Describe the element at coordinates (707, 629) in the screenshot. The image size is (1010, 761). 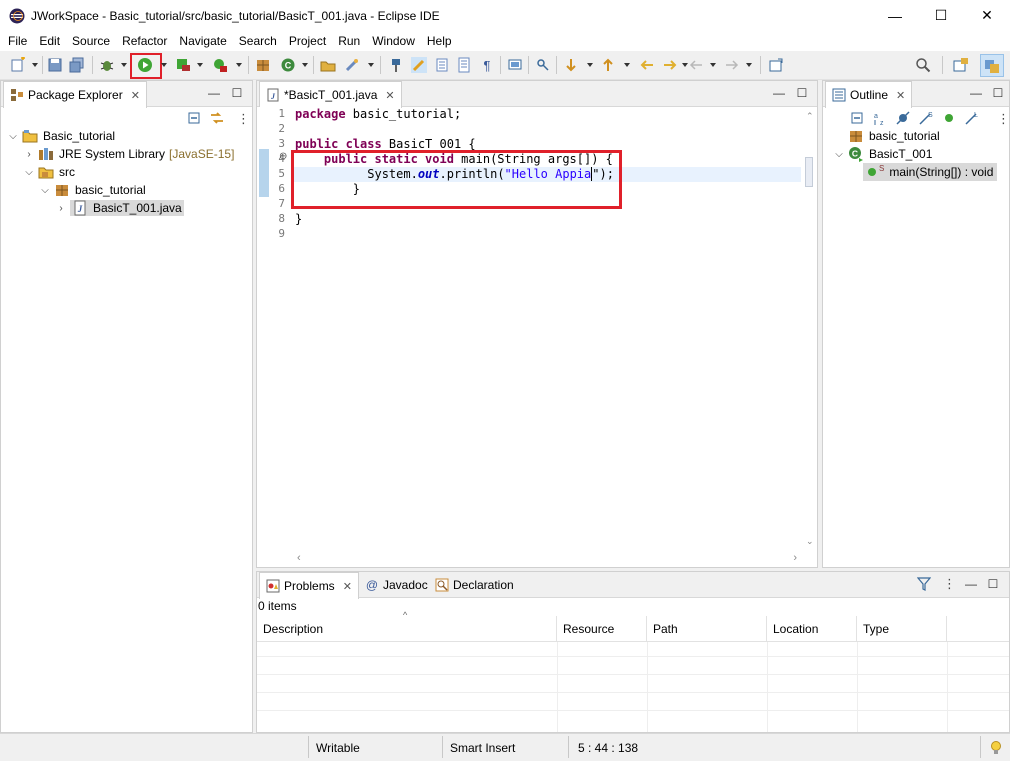
I see `column-path: Path` at that location.